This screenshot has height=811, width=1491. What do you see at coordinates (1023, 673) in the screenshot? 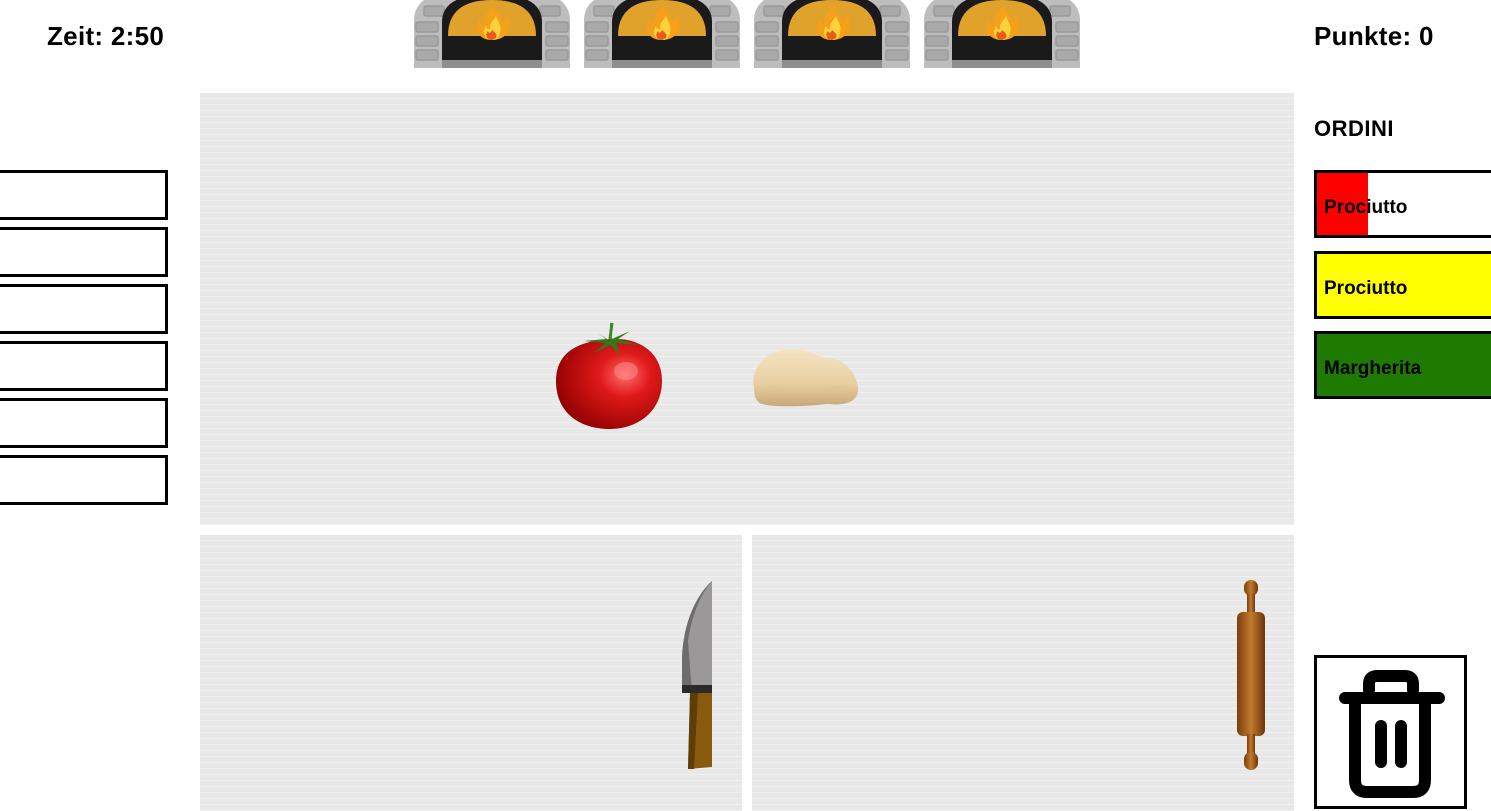
I see `rolling-counter` at bounding box center [1023, 673].